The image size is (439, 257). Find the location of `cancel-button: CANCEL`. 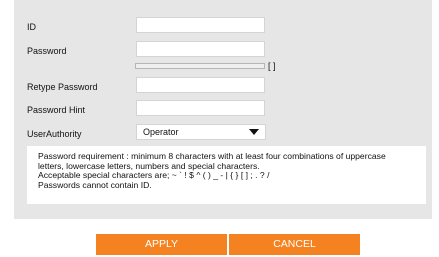

cancel-button: CANCEL is located at coordinates (294, 244).